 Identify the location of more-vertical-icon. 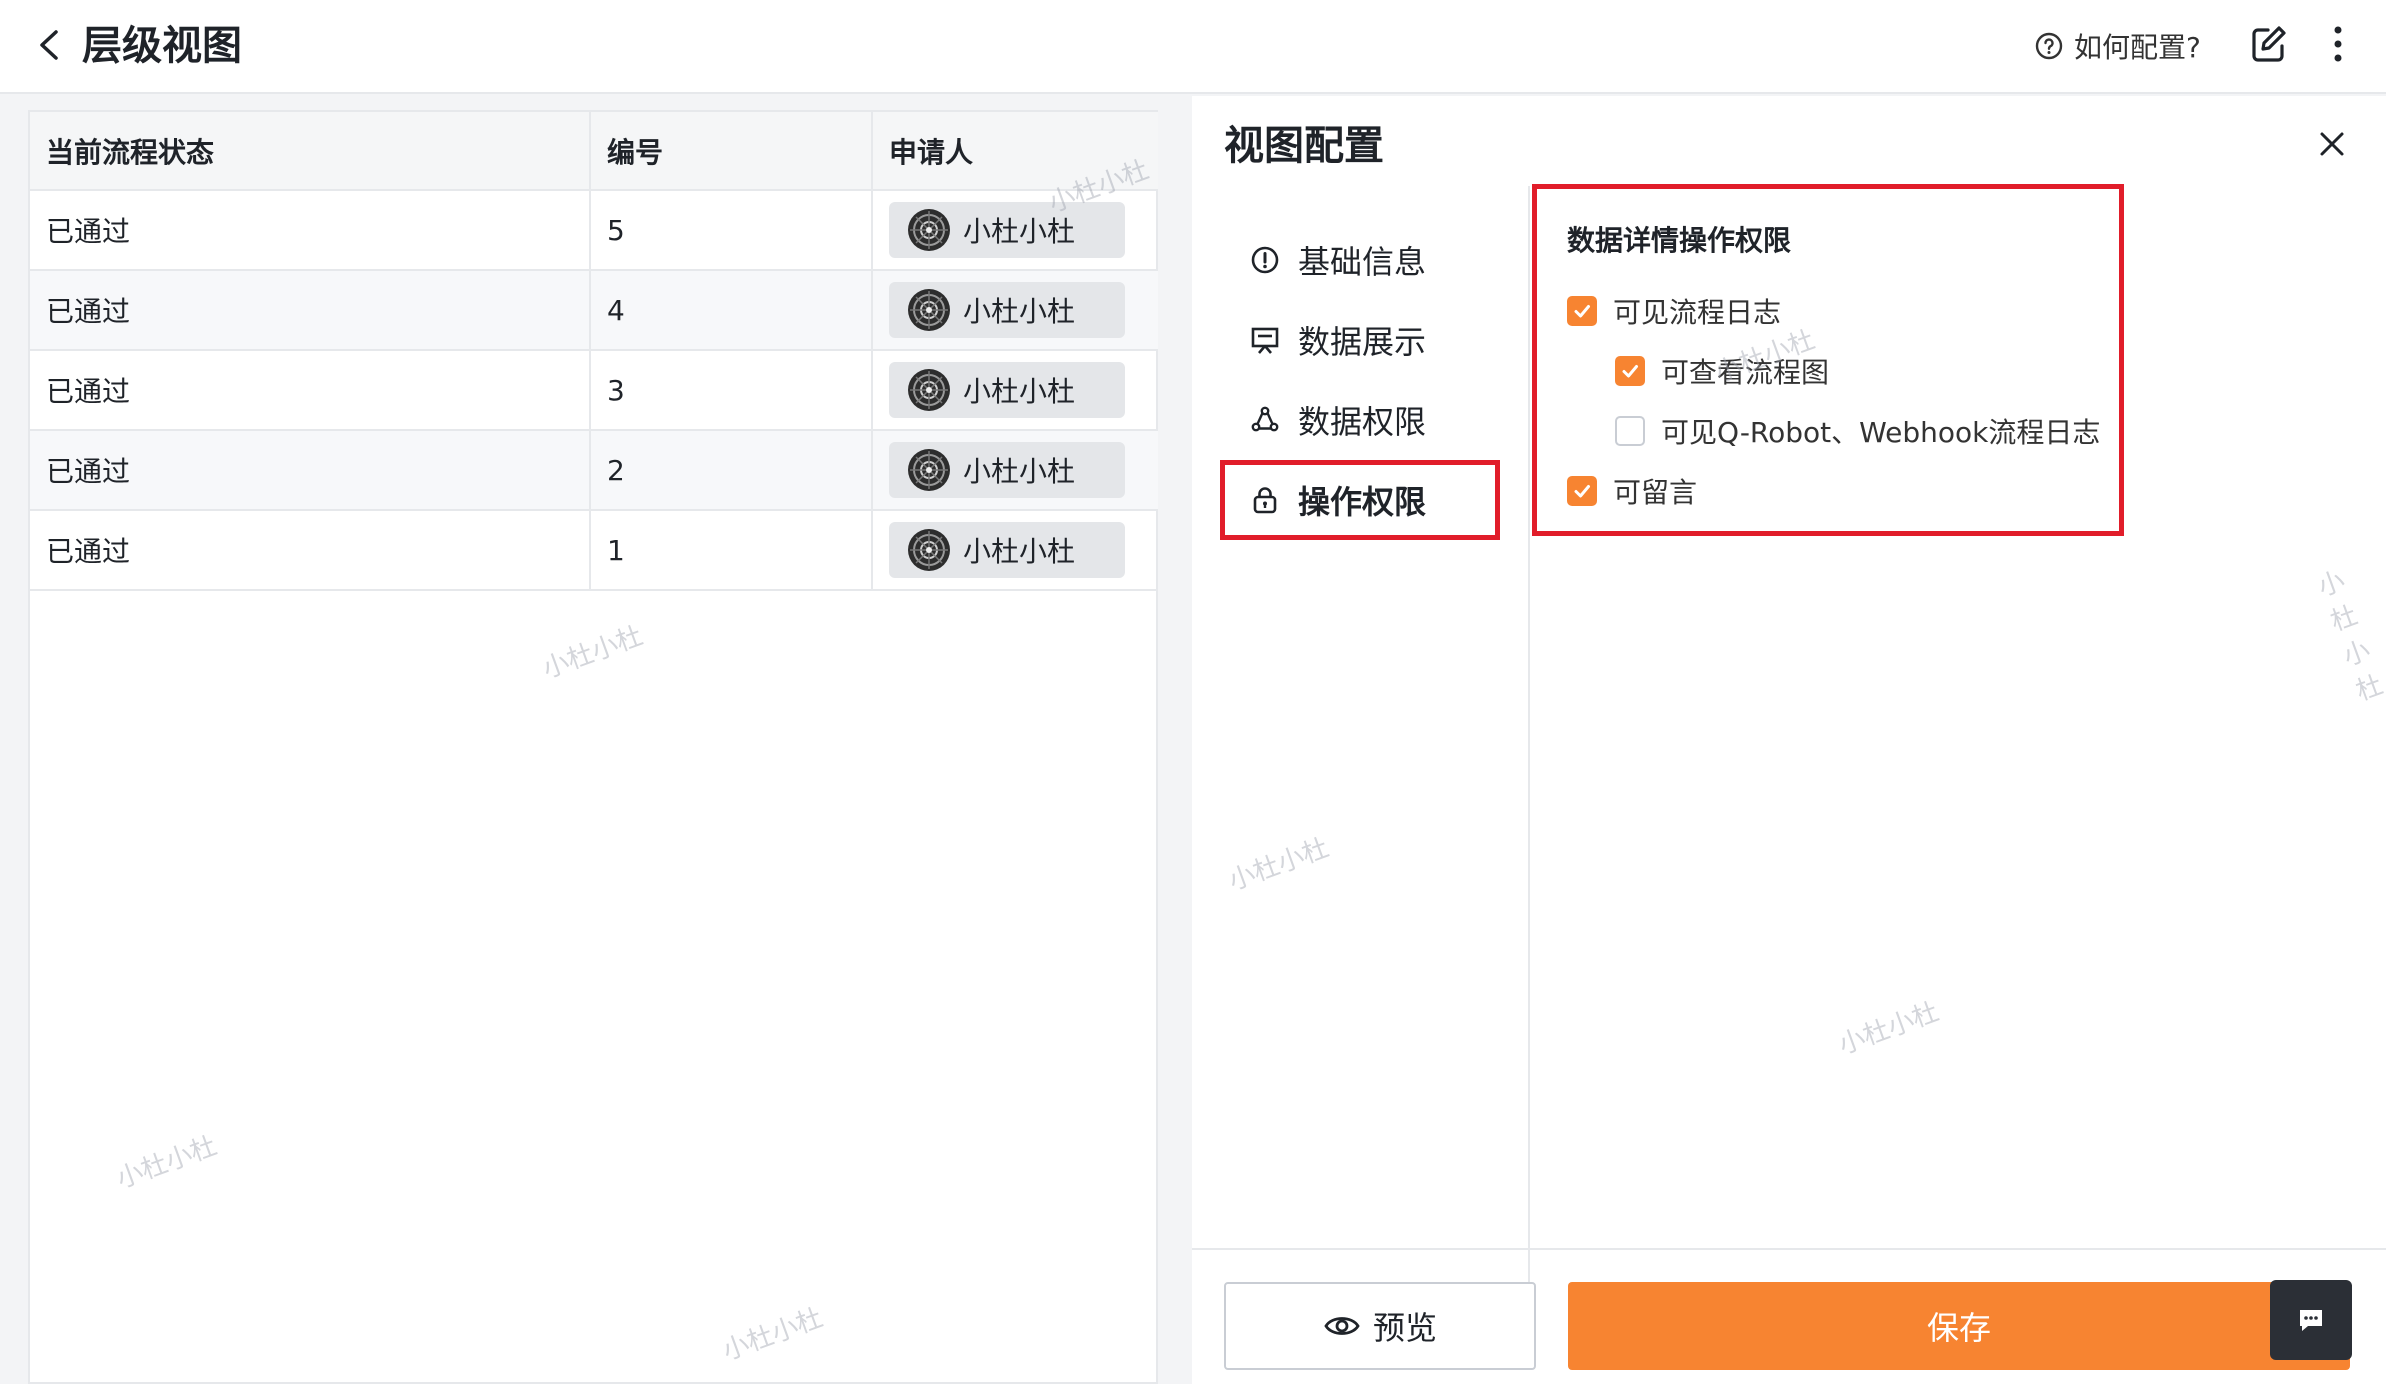
(2338, 44).